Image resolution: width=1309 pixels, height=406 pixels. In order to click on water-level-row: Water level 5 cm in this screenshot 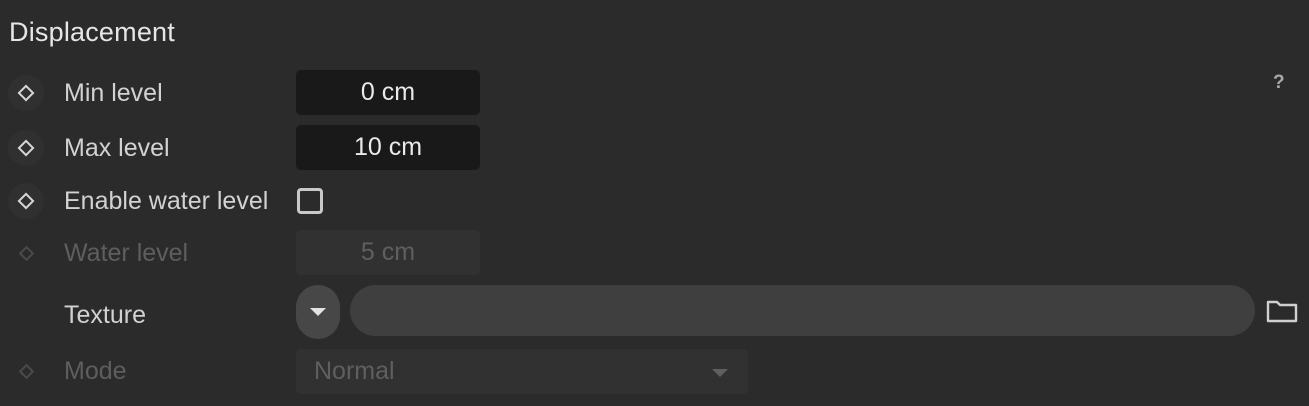, I will do `click(654, 253)`.